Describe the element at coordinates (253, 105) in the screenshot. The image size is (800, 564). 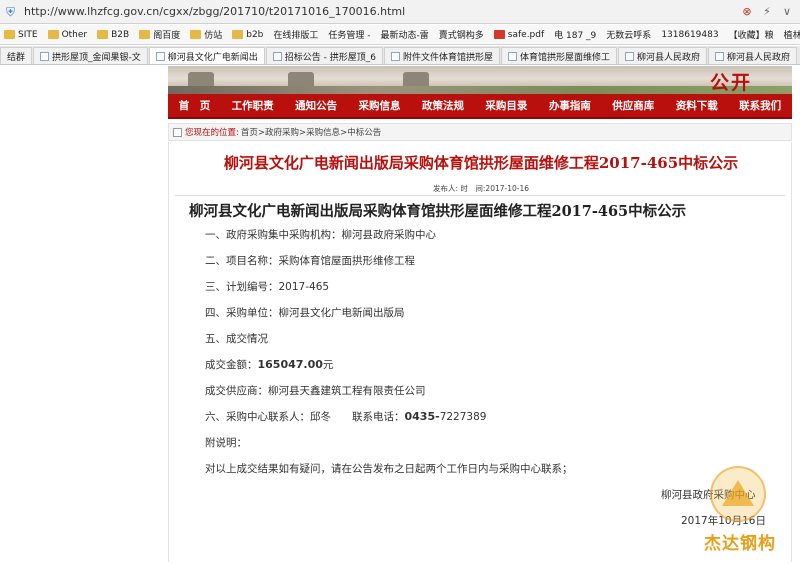
I see `nav-duties: 工作职责` at that location.